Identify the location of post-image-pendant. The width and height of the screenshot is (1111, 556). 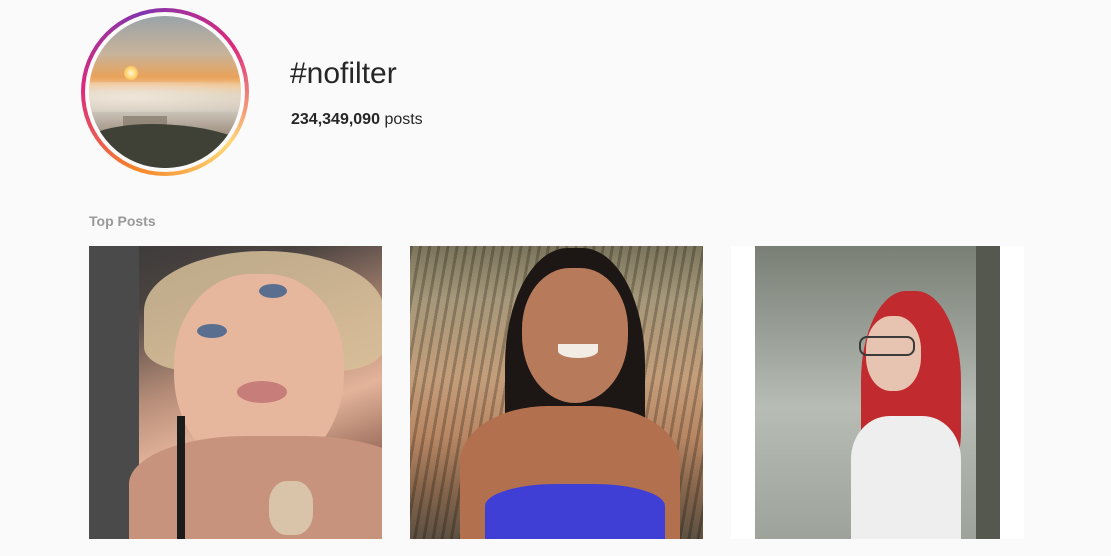
(291, 508).